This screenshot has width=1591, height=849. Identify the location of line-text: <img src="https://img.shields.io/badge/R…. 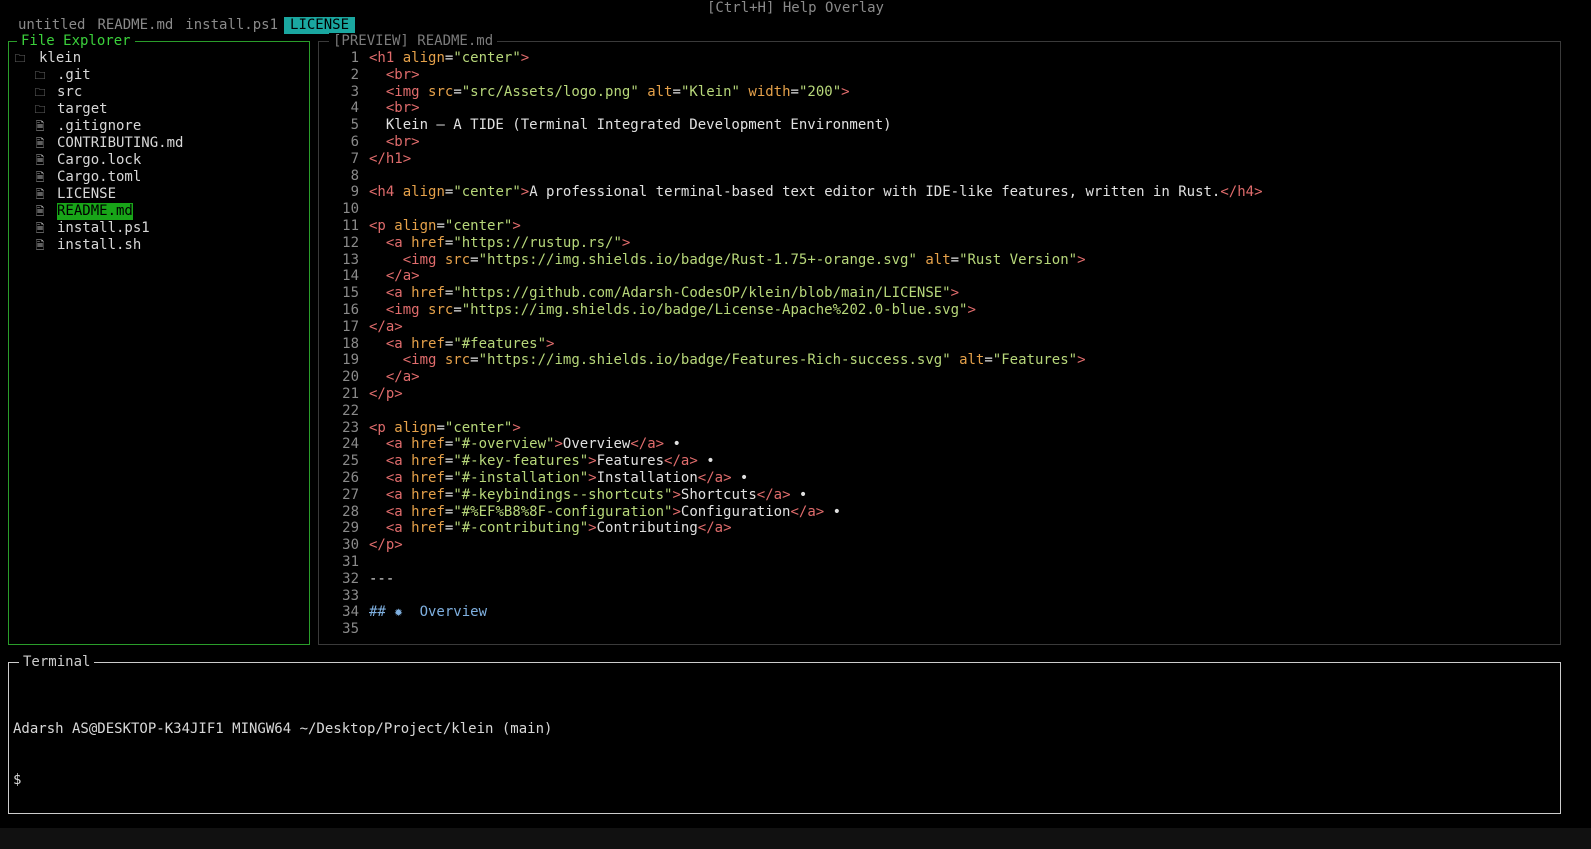
(744, 259).